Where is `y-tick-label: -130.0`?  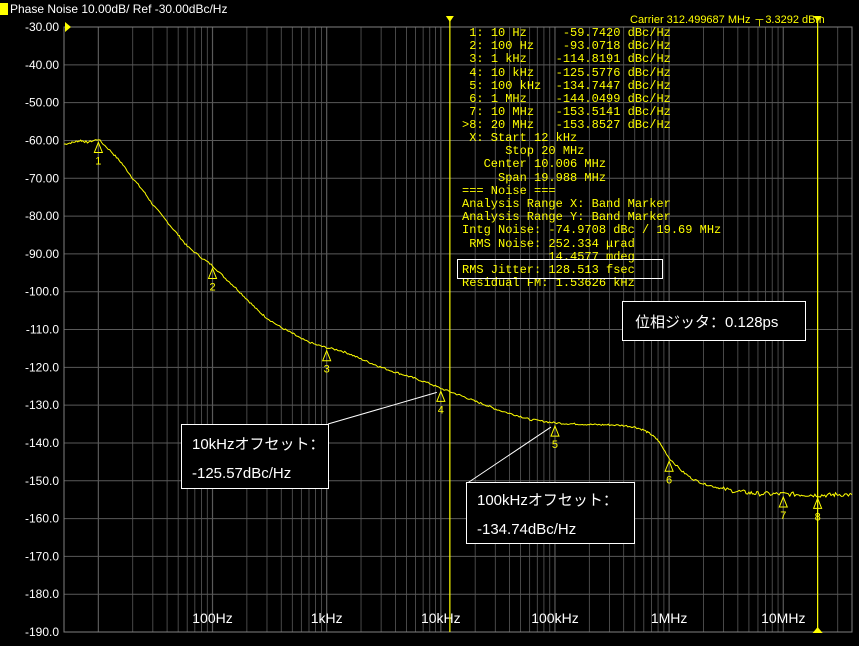
y-tick-label: -130.0 is located at coordinates (42, 405).